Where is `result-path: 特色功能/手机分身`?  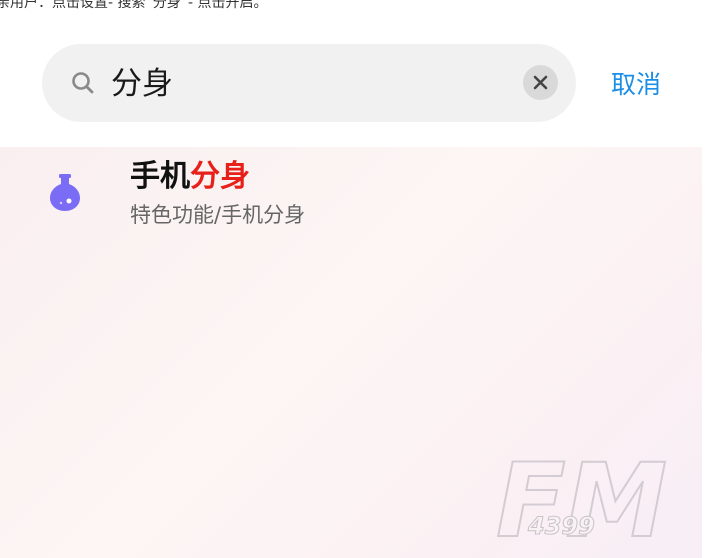
result-path: 特色功能/手机分身 is located at coordinates (218, 215).